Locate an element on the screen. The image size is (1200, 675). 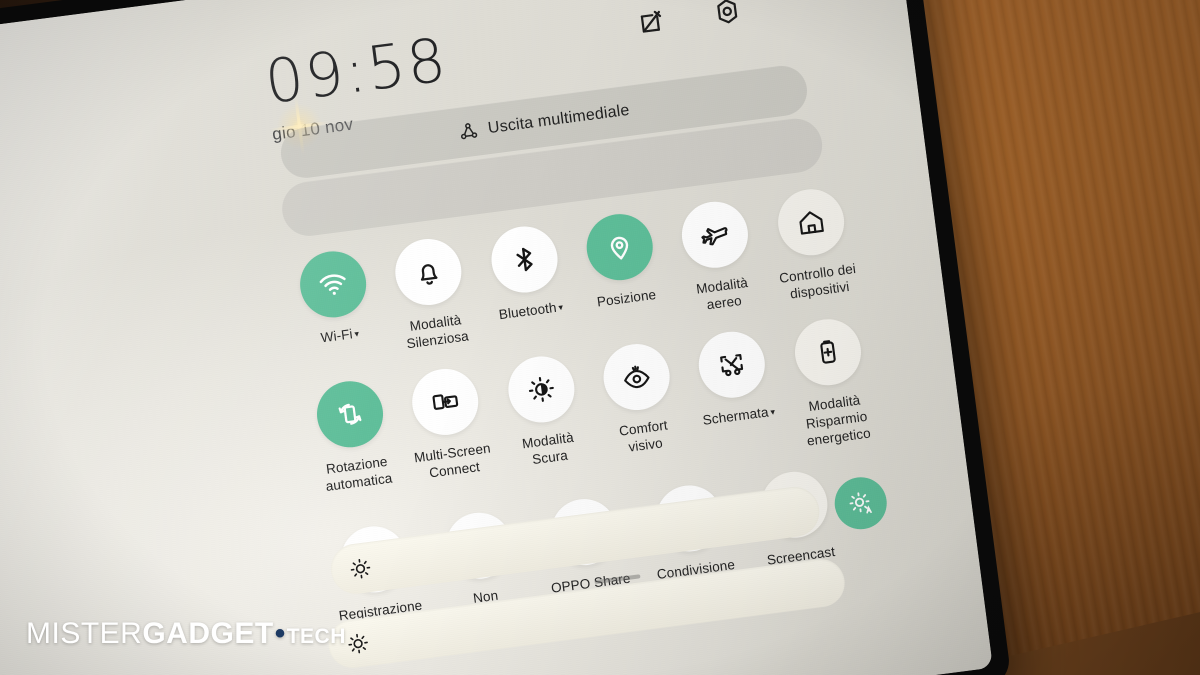
toggle-wifi: Wi-Fi▾ is located at coordinates (336, 307).